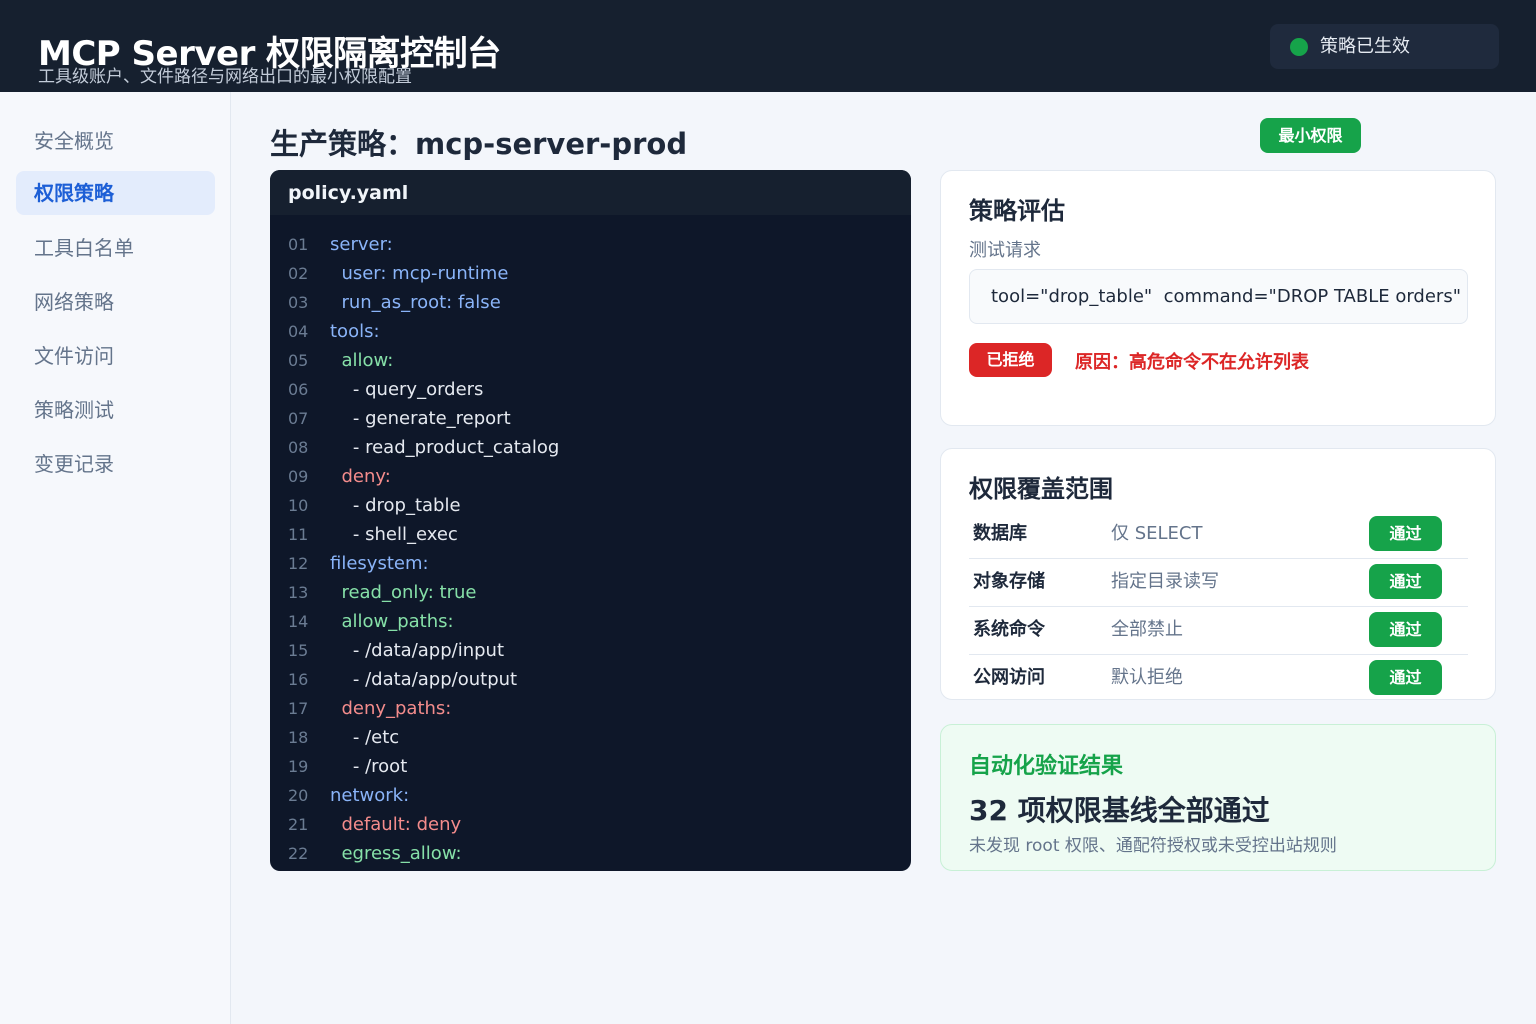  What do you see at coordinates (590, 592) in the screenshot?
I see `code-line: 13 read_only: true` at bounding box center [590, 592].